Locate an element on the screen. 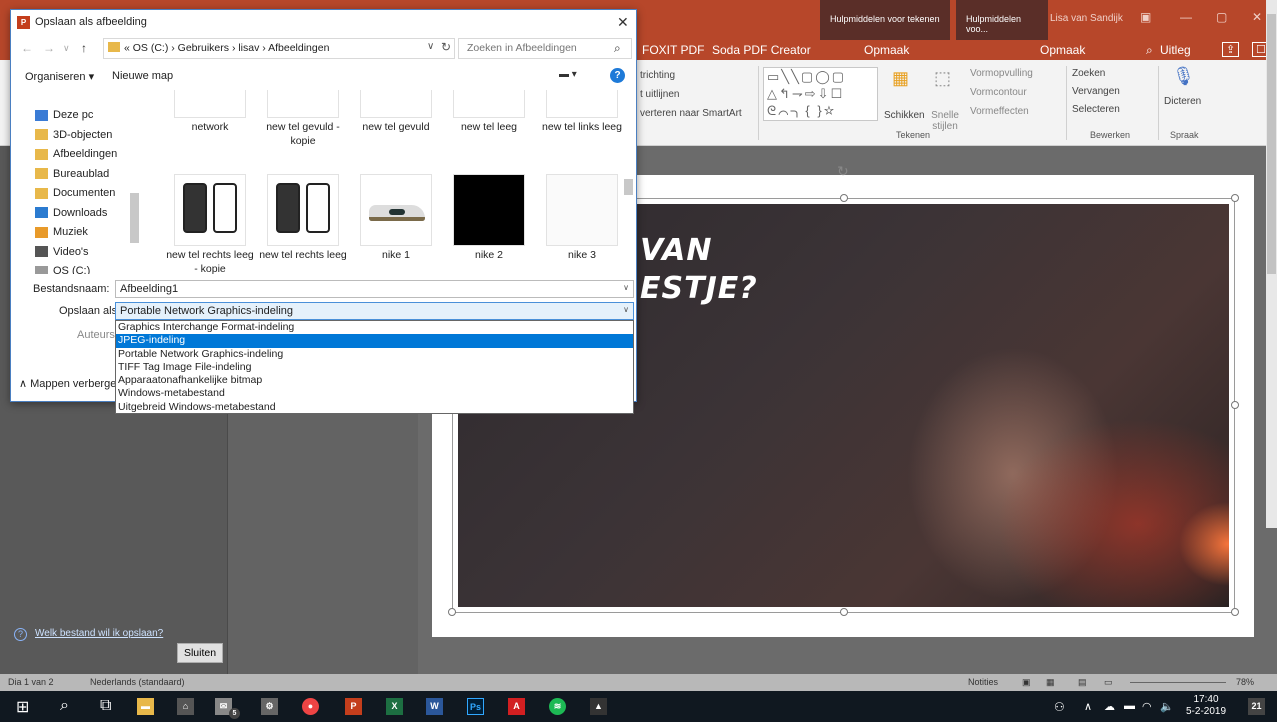 This screenshot has width=1277, height=722. filetype-option: TIFF Tag Image File-indeling is located at coordinates (374, 367).